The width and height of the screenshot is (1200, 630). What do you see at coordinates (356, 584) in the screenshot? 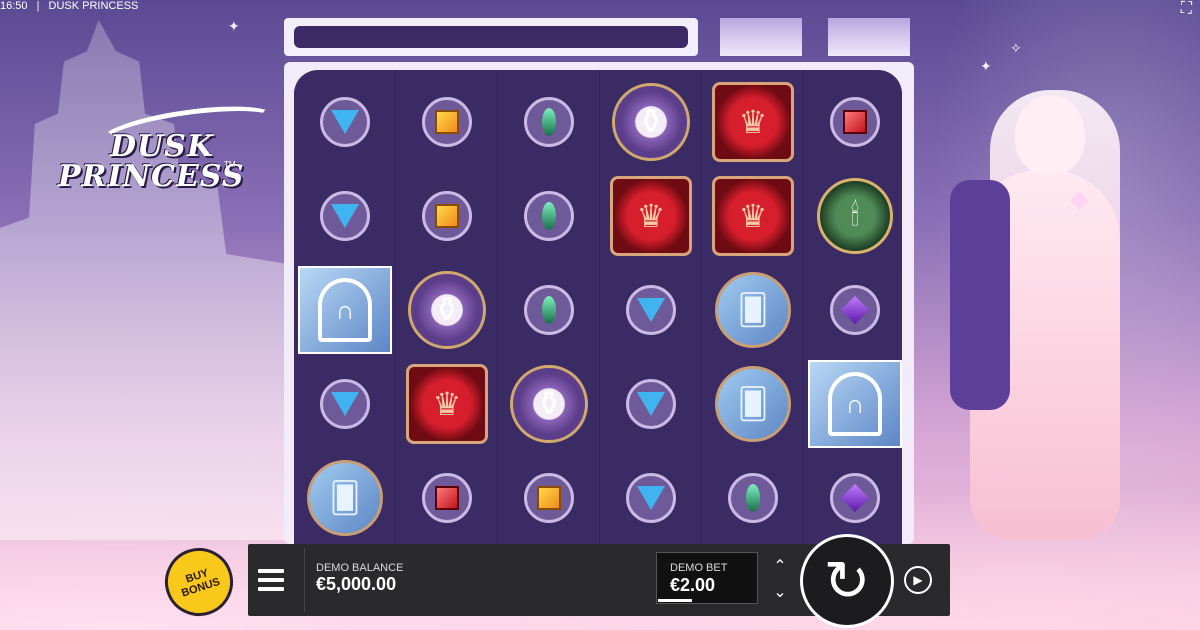
I see `balance-value: €5,000.00` at bounding box center [356, 584].